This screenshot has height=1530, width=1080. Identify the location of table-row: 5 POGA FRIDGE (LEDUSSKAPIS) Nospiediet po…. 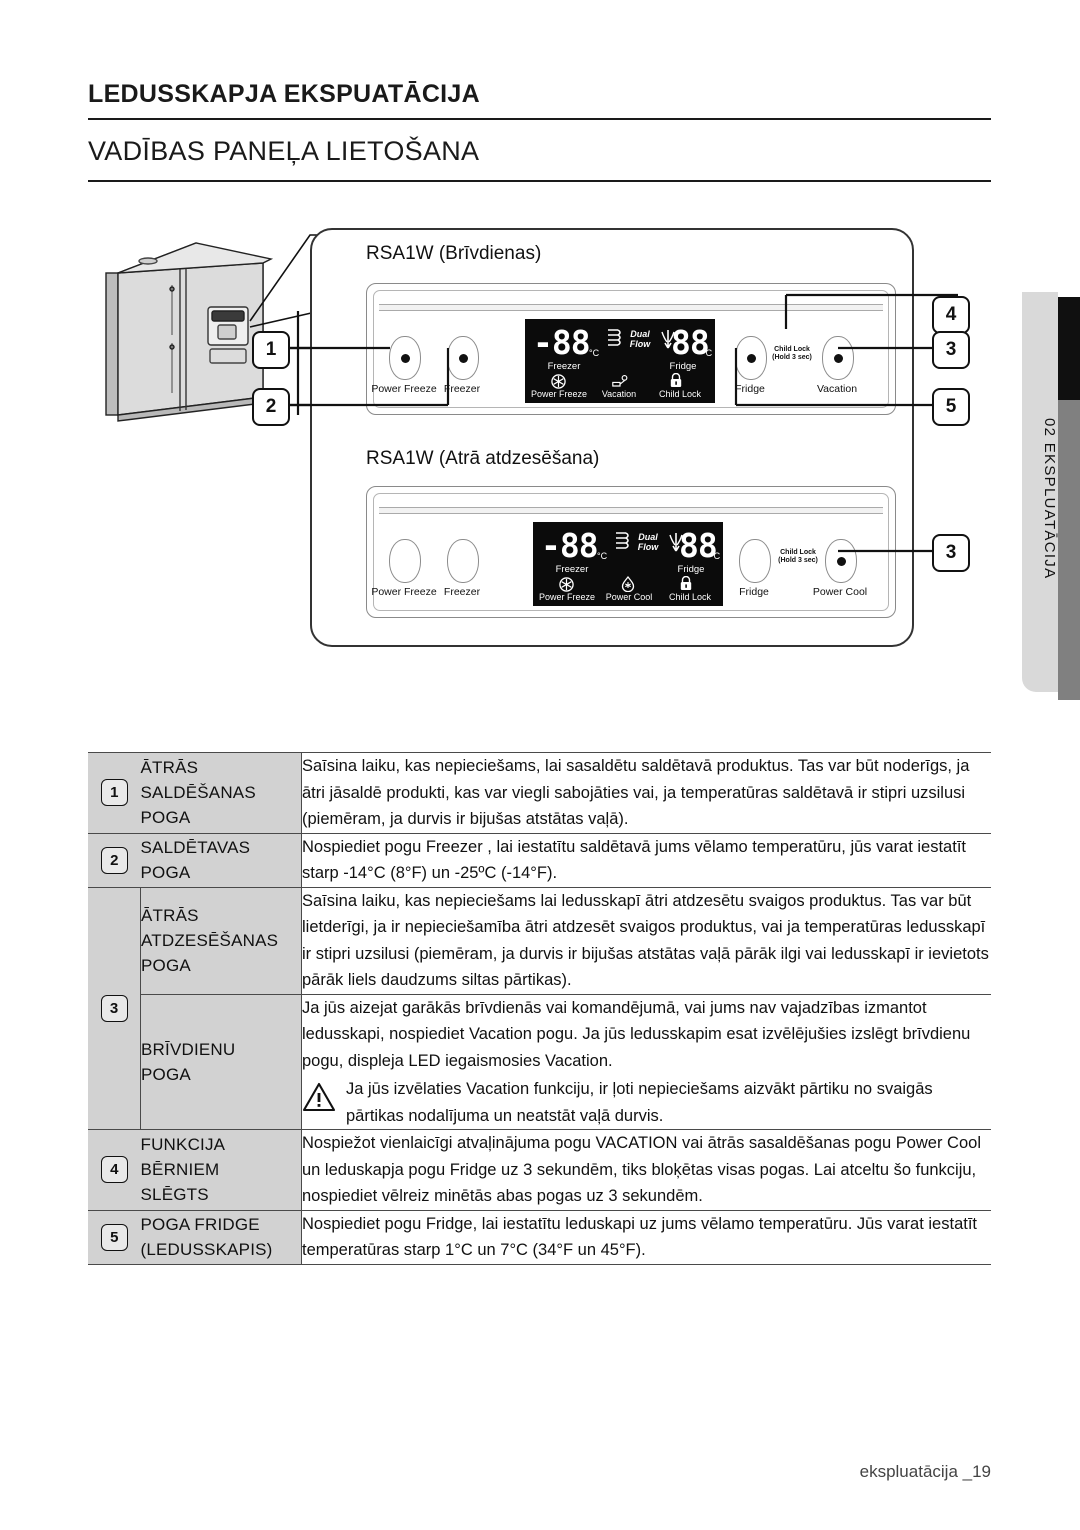
(539, 1237).